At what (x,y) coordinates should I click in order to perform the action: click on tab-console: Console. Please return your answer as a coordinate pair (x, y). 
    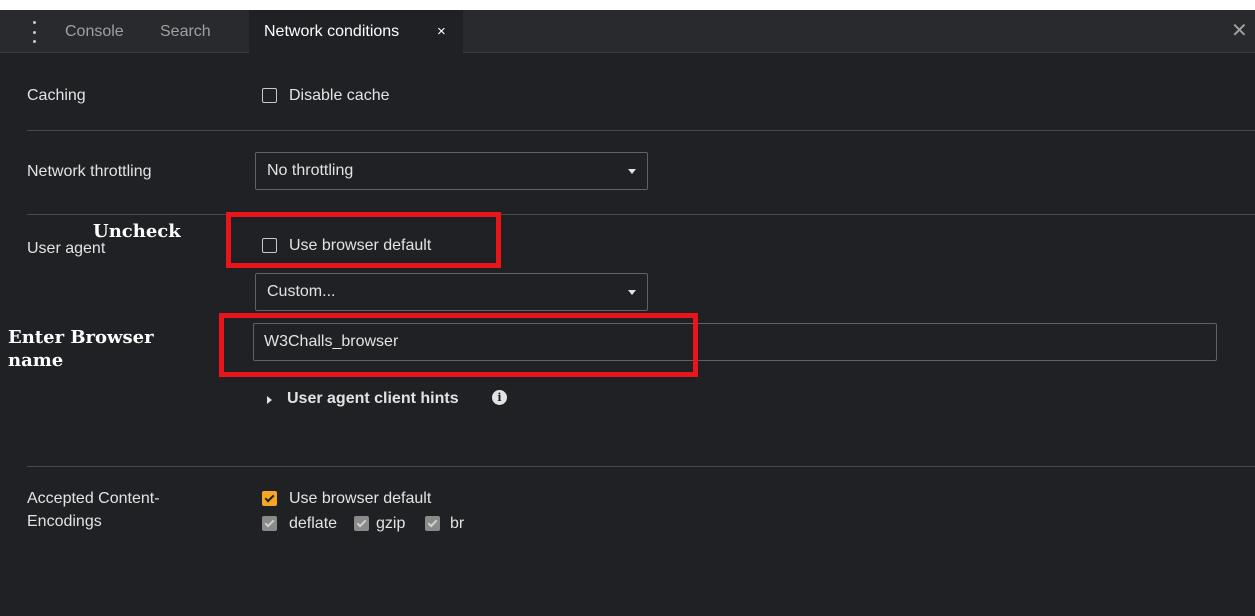
    Looking at the image, I should click on (94, 31).